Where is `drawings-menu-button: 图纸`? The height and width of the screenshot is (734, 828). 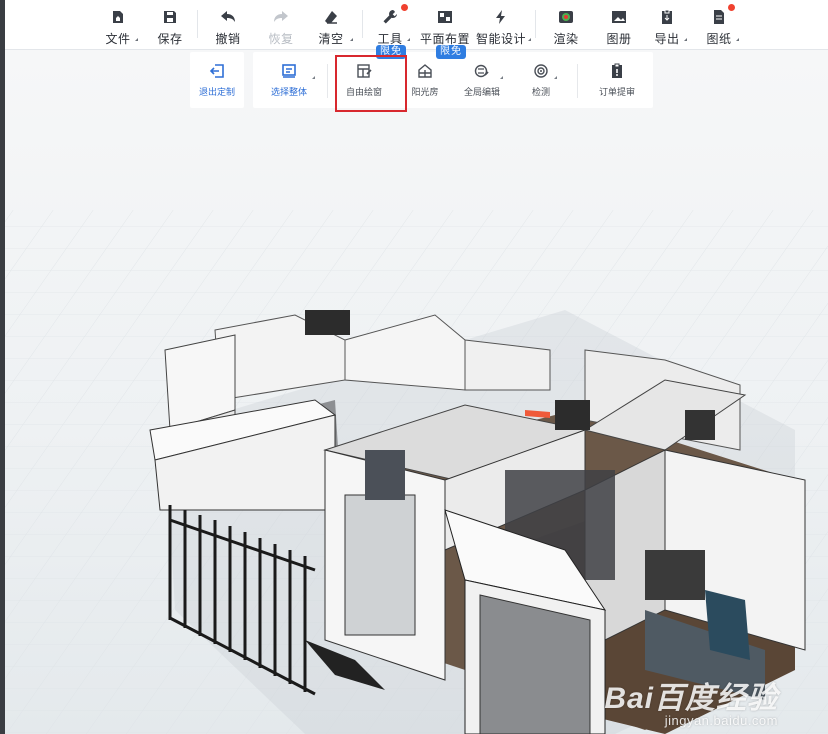 drawings-menu-button: 图纸 is located at coordinates (720, 25).